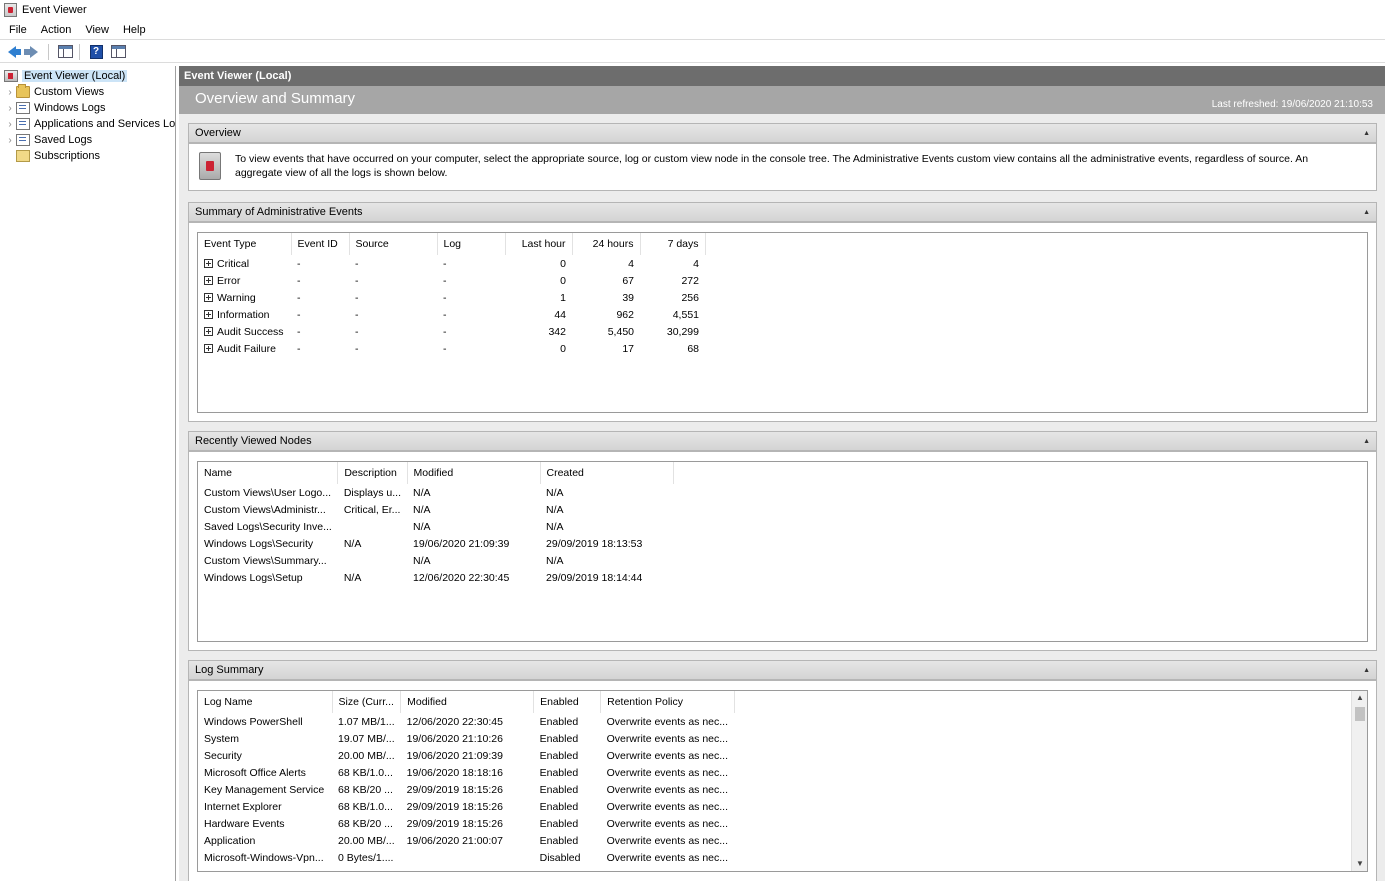 Image resolution: width=1385 pixels, height=881 pixels. Describe the element at coordinates (1359, 698) in the screenshot. I see `scroll-up-arrow-icon: ▲` at that location.